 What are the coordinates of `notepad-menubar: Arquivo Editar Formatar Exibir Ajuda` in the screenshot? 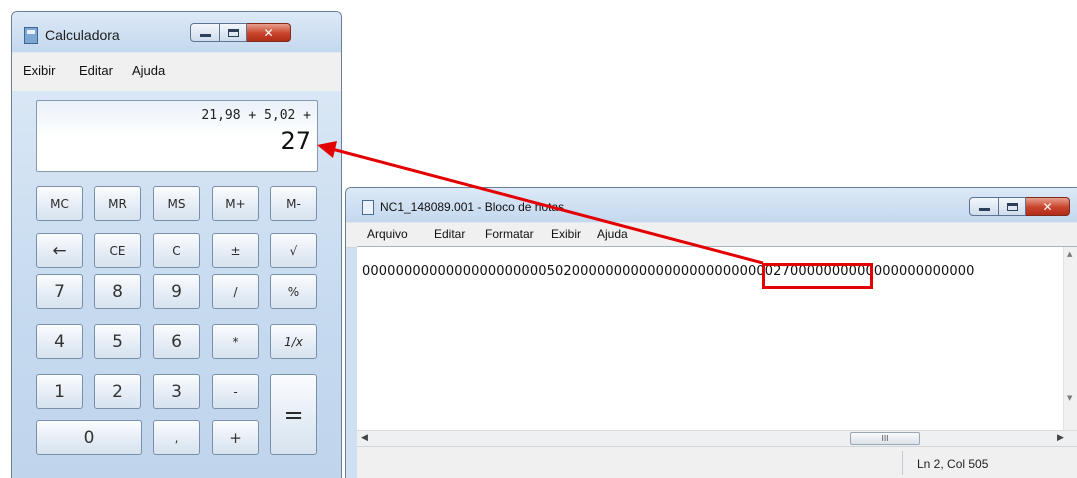 It's located at (711, 235).